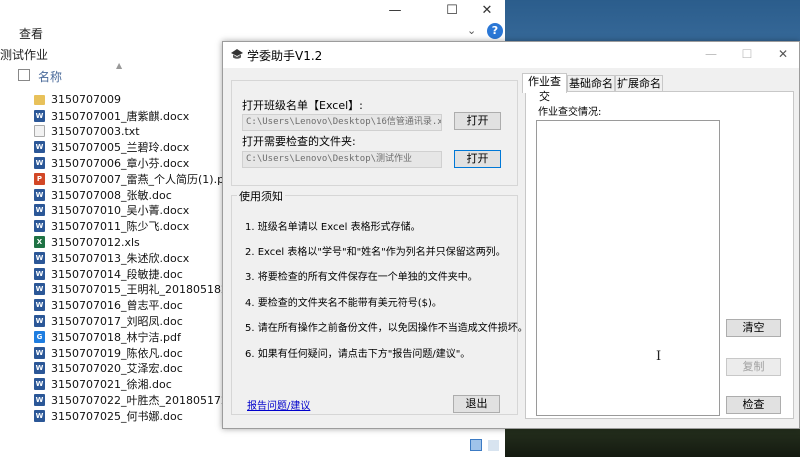 The height and width of the screenshot is (457, 800). What do you see at coordinates (134, 416) in the screenshot?
I see `file-row: W 3150707025_何书娜.doc` at bounding box center [134, 416].